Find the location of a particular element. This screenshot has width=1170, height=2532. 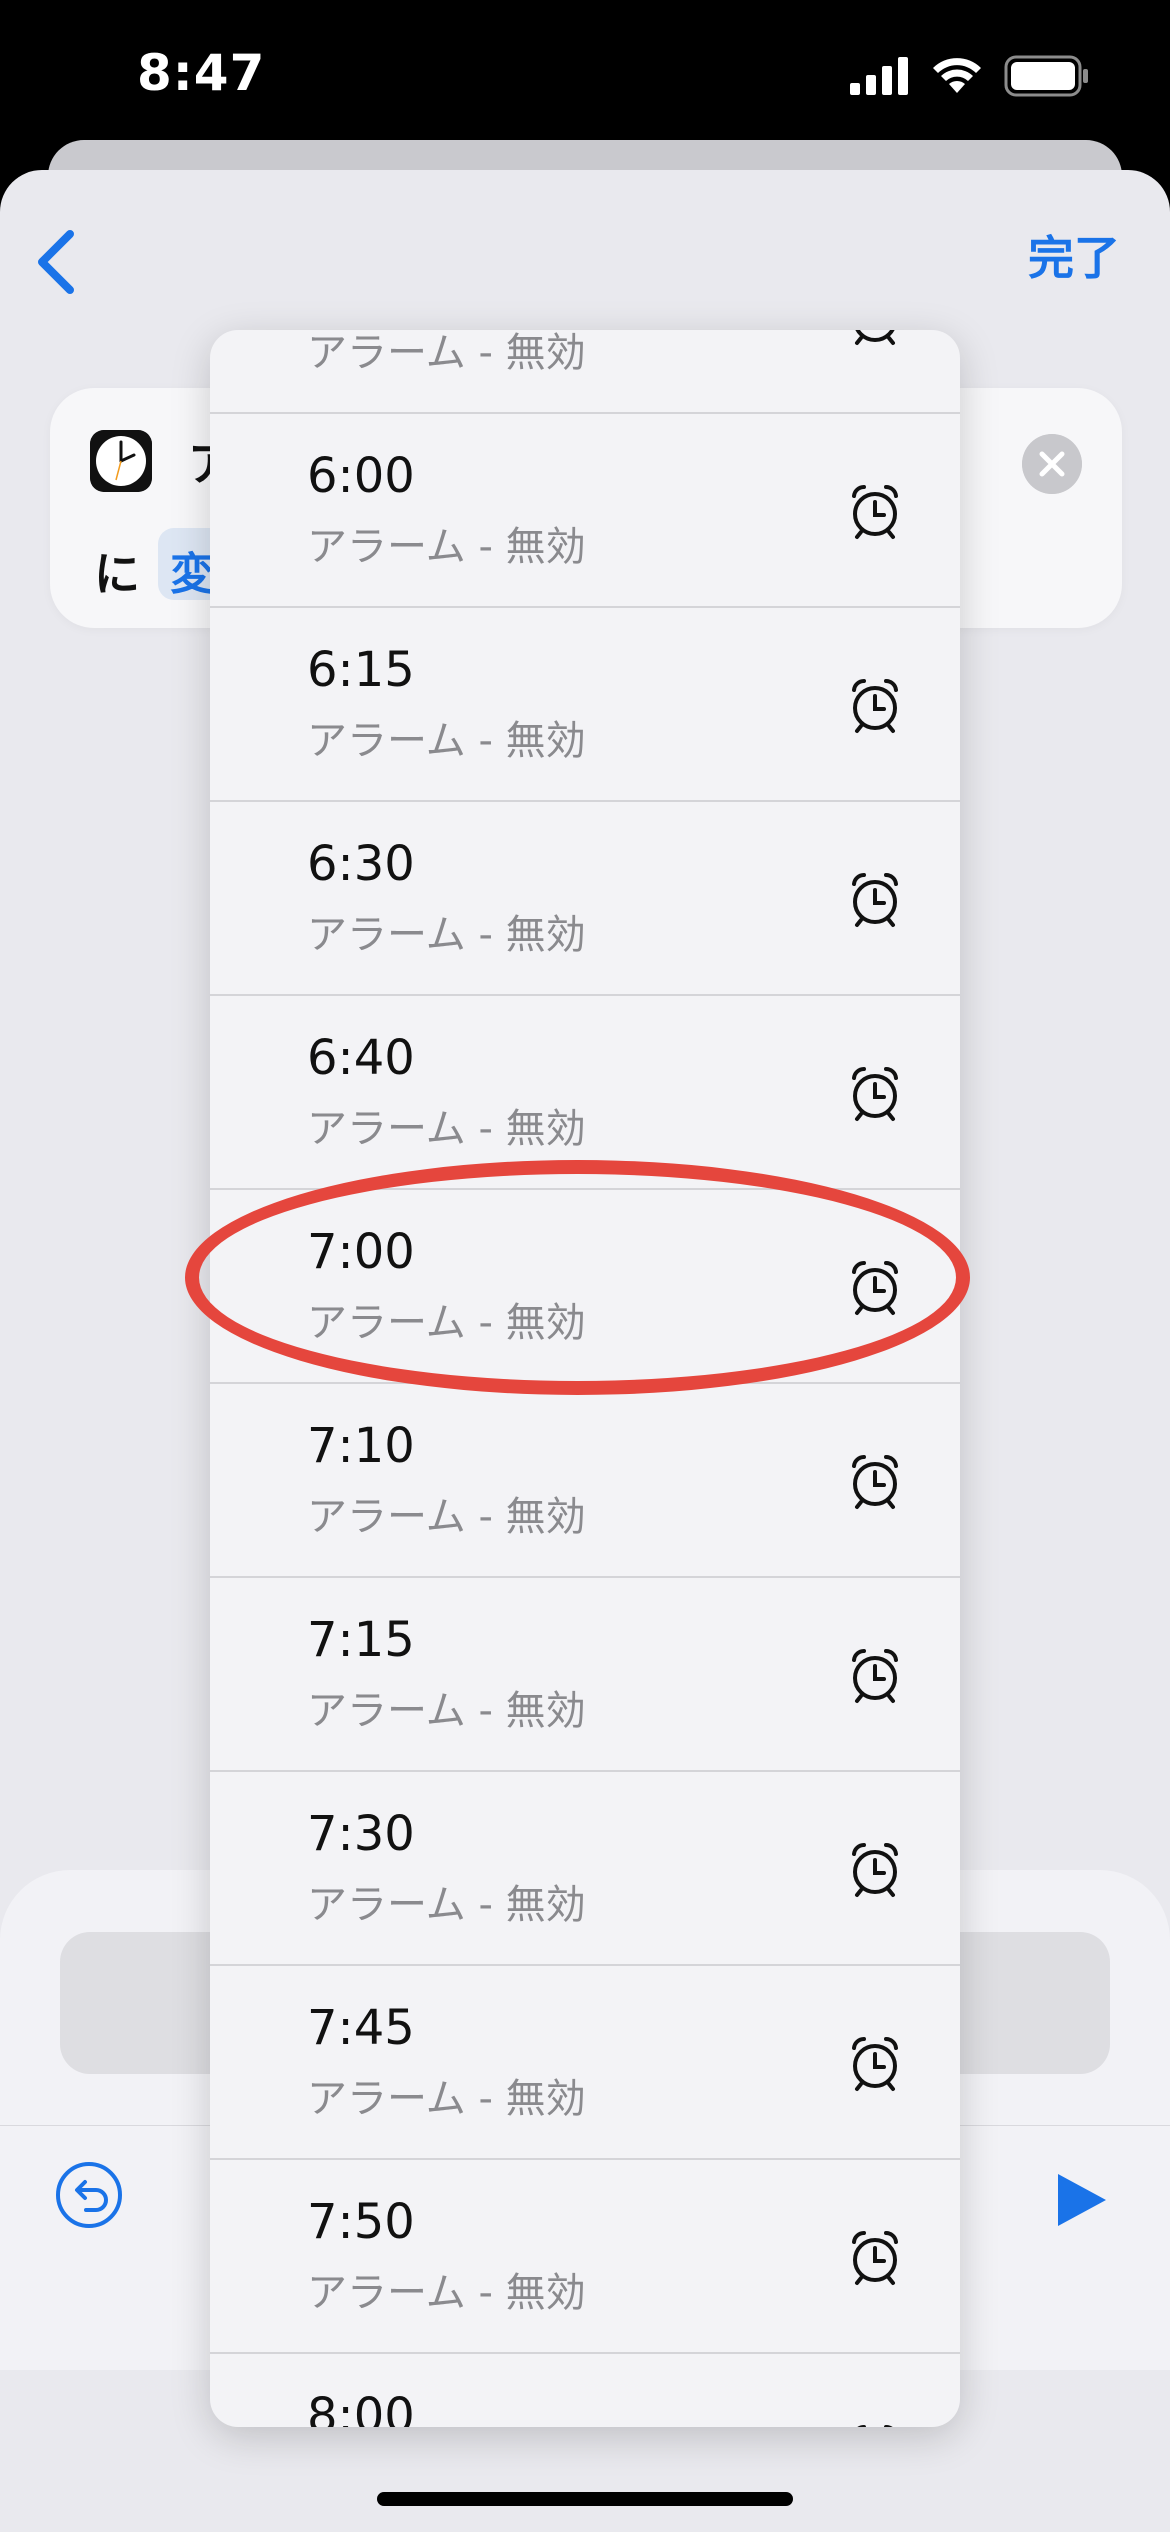

alarm-row: 6:30 アラーム - 無効 is located at coordinates (585, 899).